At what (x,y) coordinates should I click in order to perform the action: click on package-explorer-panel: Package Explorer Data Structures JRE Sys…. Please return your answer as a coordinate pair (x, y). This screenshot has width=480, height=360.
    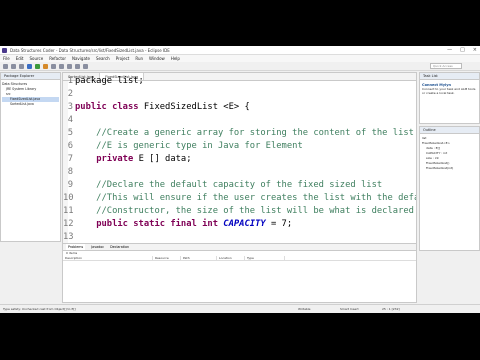
    Looking at the image, I should click on (30, 157).